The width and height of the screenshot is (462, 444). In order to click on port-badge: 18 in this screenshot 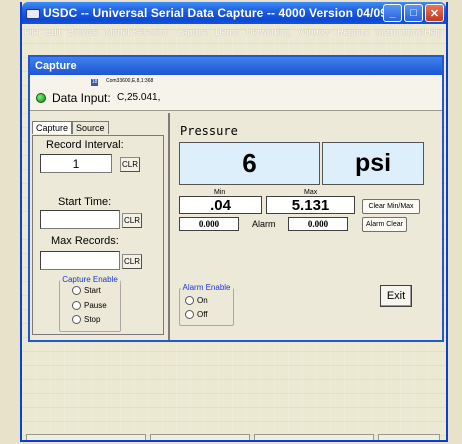, I will do `click(94, 82)`.